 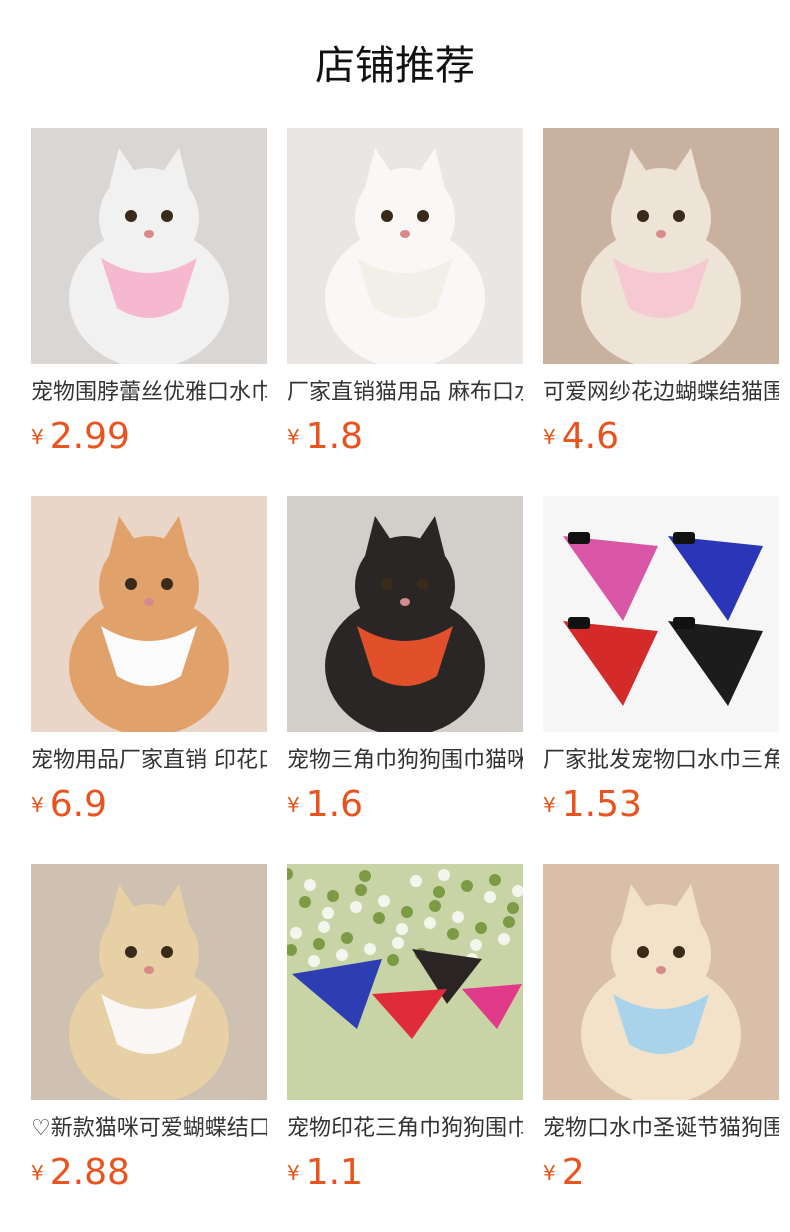 What do you see at coordinates (661, 393) in the screenshot?
I see `product-name: 可爱网纱花边蝴蝶结猫围脖` at bounding box center [661, 393].